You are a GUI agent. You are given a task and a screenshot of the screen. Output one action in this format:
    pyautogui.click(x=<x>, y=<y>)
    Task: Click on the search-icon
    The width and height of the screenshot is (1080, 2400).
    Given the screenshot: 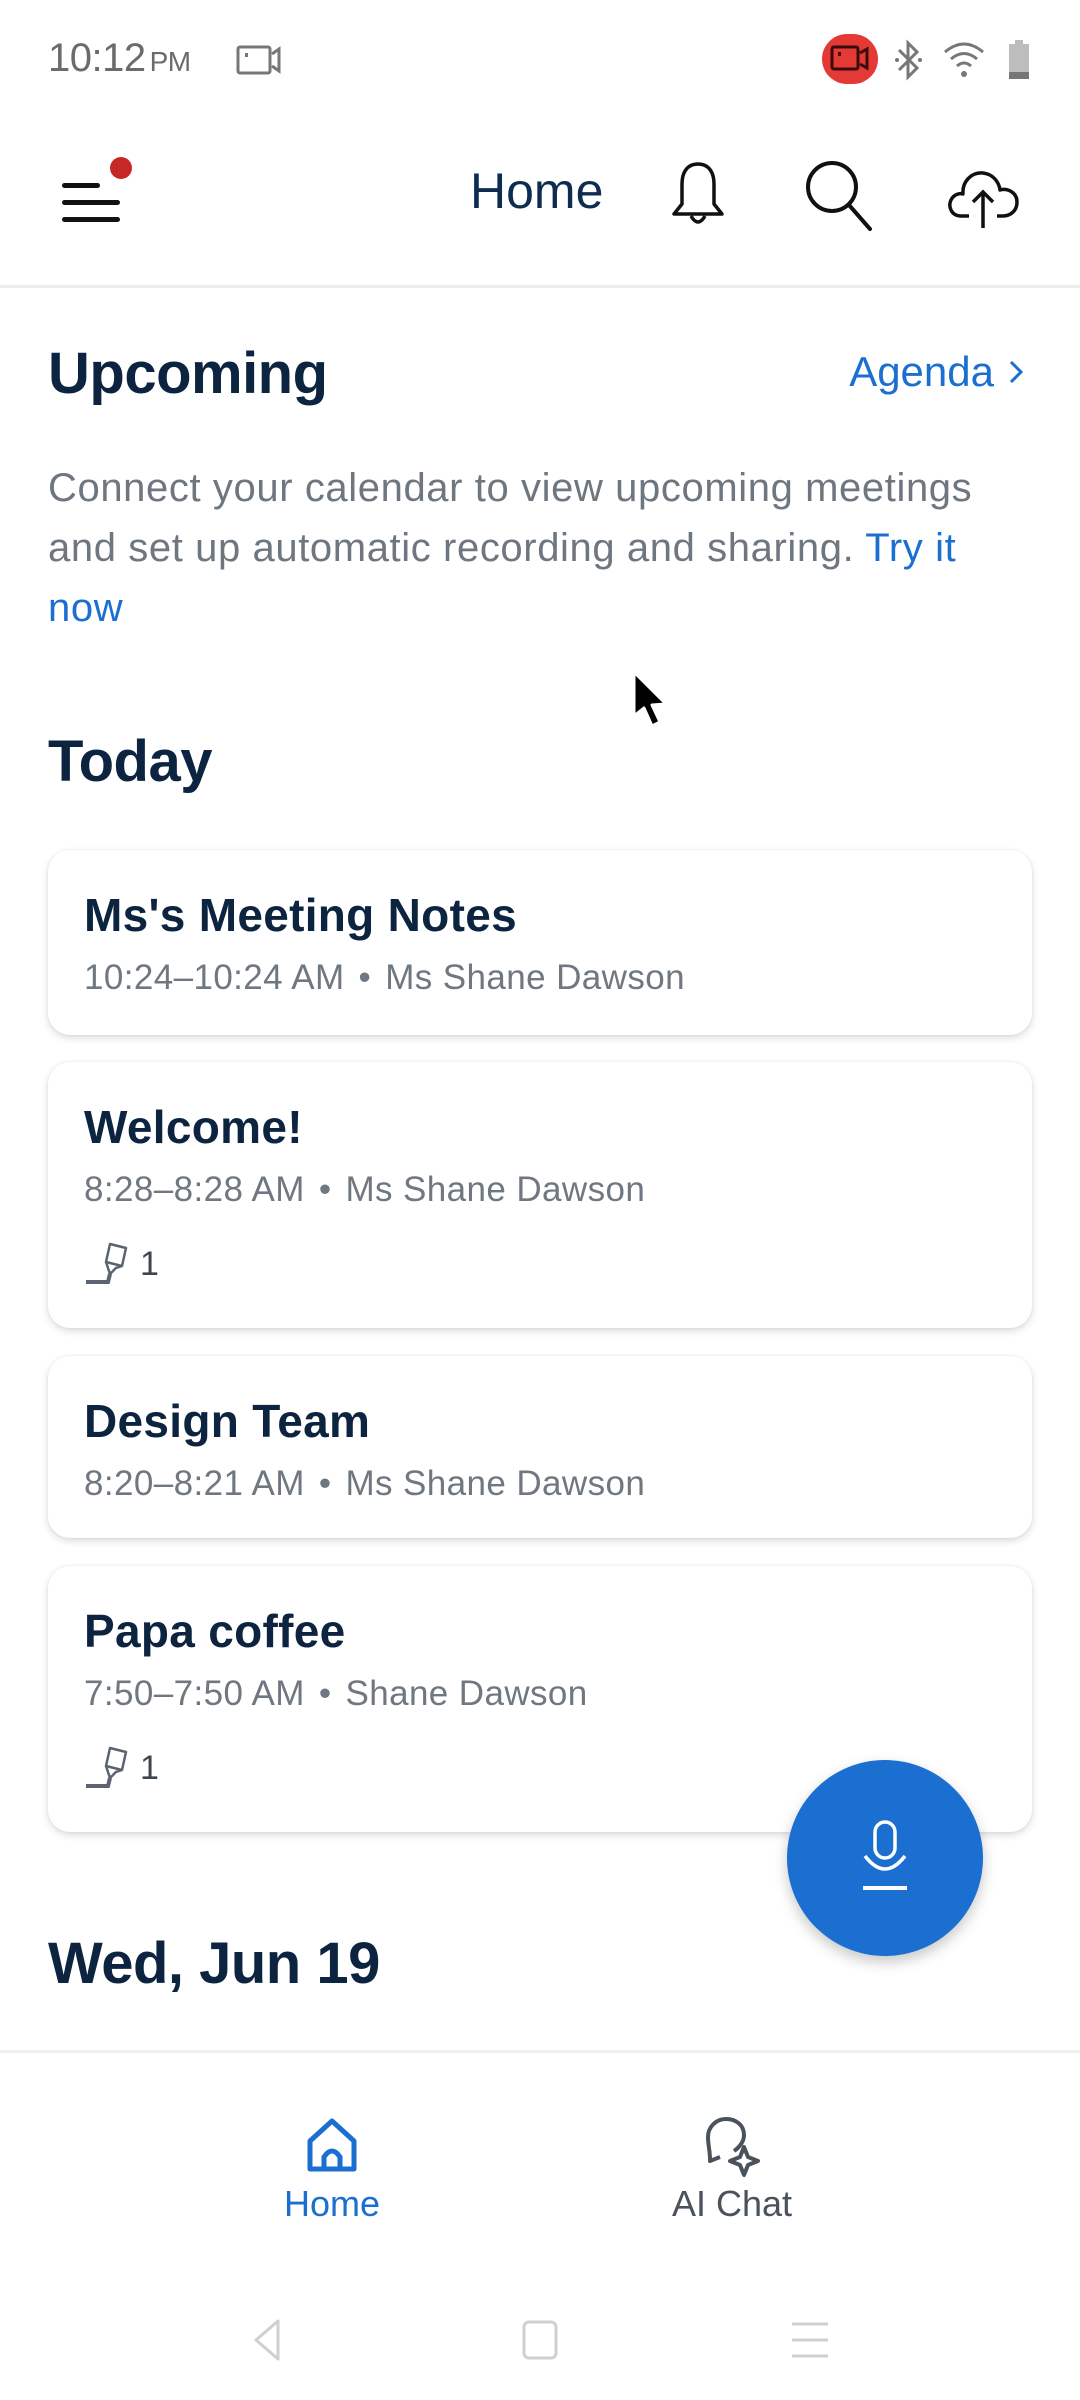 What is the action you would take?
    pyautogui.click(x=839, y=196)
    